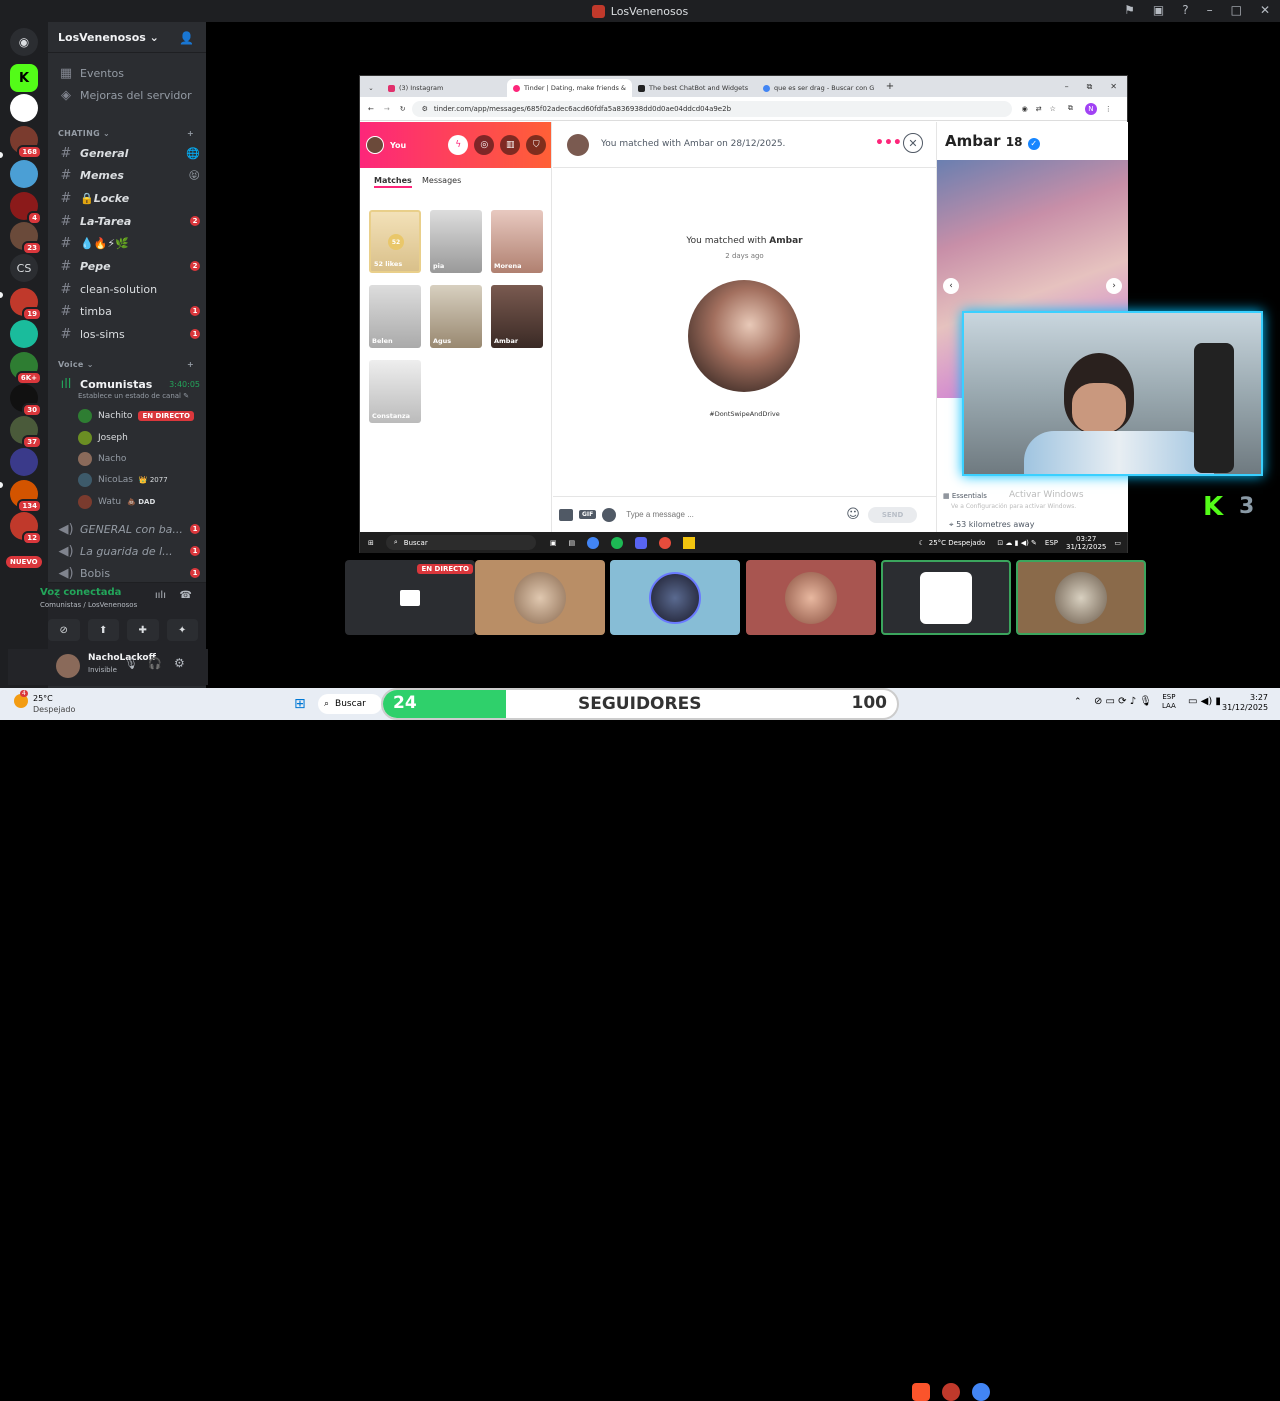  I want to click on camera-off-button: ⊘, so click(64, 630).